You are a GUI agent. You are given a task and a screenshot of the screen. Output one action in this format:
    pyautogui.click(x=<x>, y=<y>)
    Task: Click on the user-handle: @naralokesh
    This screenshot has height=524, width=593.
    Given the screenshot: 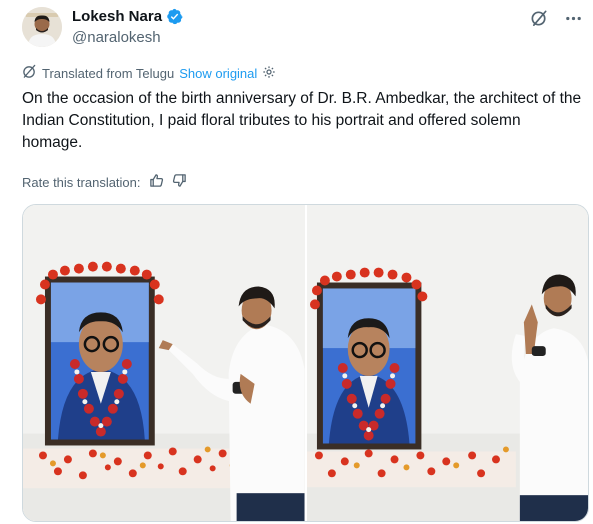 What is the action you would take?
    pyautogui.click(x=116, y=37)
    